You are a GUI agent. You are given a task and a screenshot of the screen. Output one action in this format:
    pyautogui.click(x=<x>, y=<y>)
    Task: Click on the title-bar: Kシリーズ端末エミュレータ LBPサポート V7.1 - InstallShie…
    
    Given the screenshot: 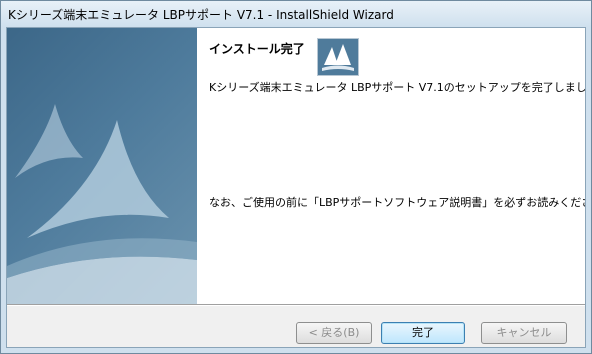 What is the action you would take?
    pyautogui.click(x=296, y=14)
    